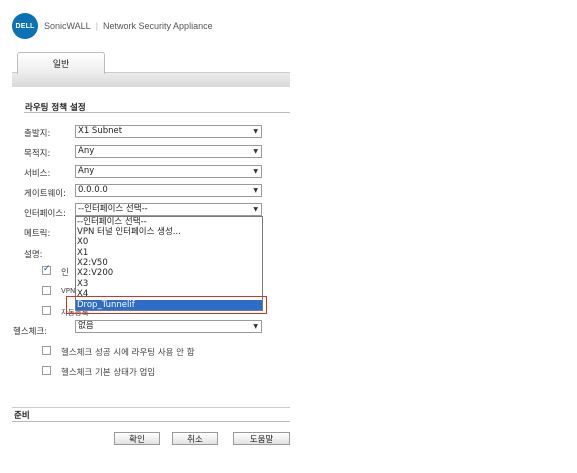 This screenshot has width=577, height=473. Describe the element at coordinates (92, 263) in the screenshot. I see `dropdown-option: X2:V50` at that location.